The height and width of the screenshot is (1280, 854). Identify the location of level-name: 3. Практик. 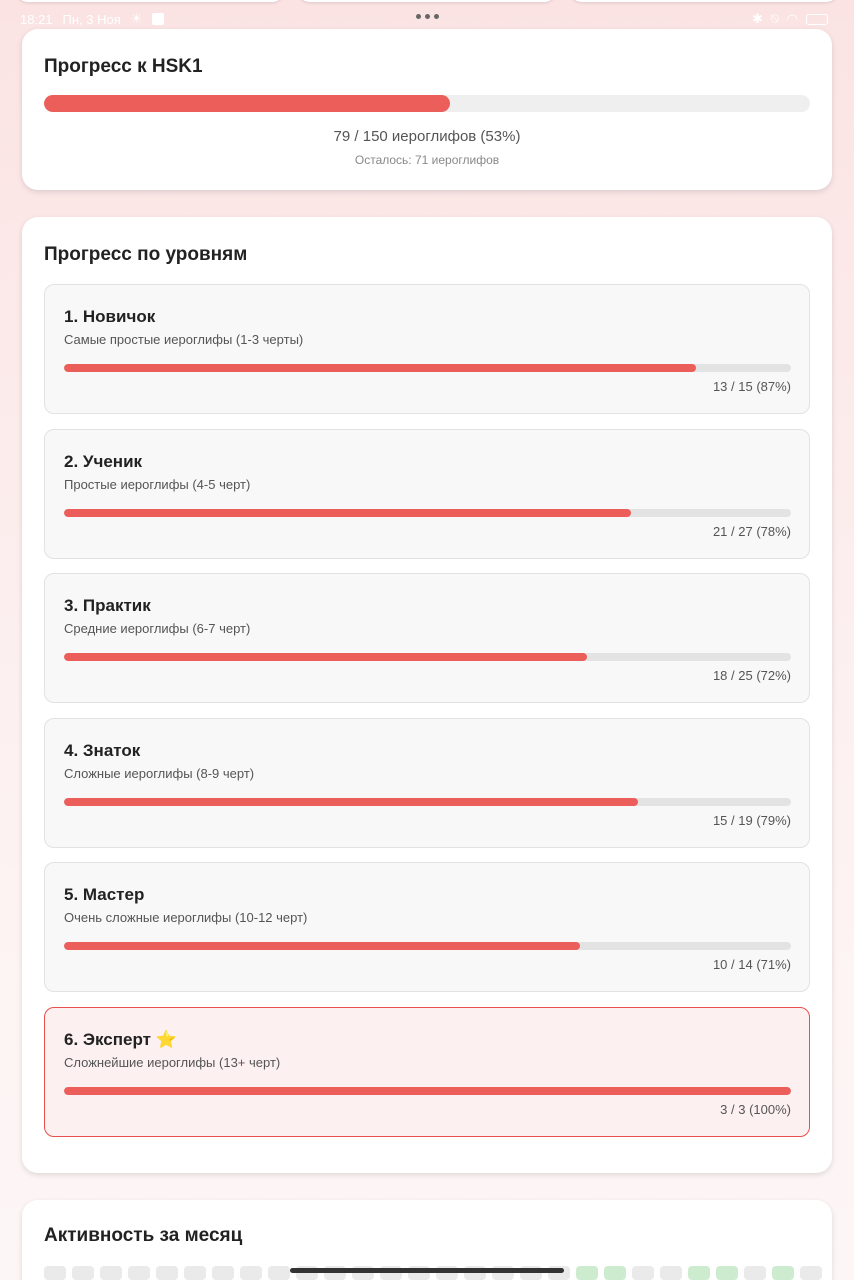
(107, 605).